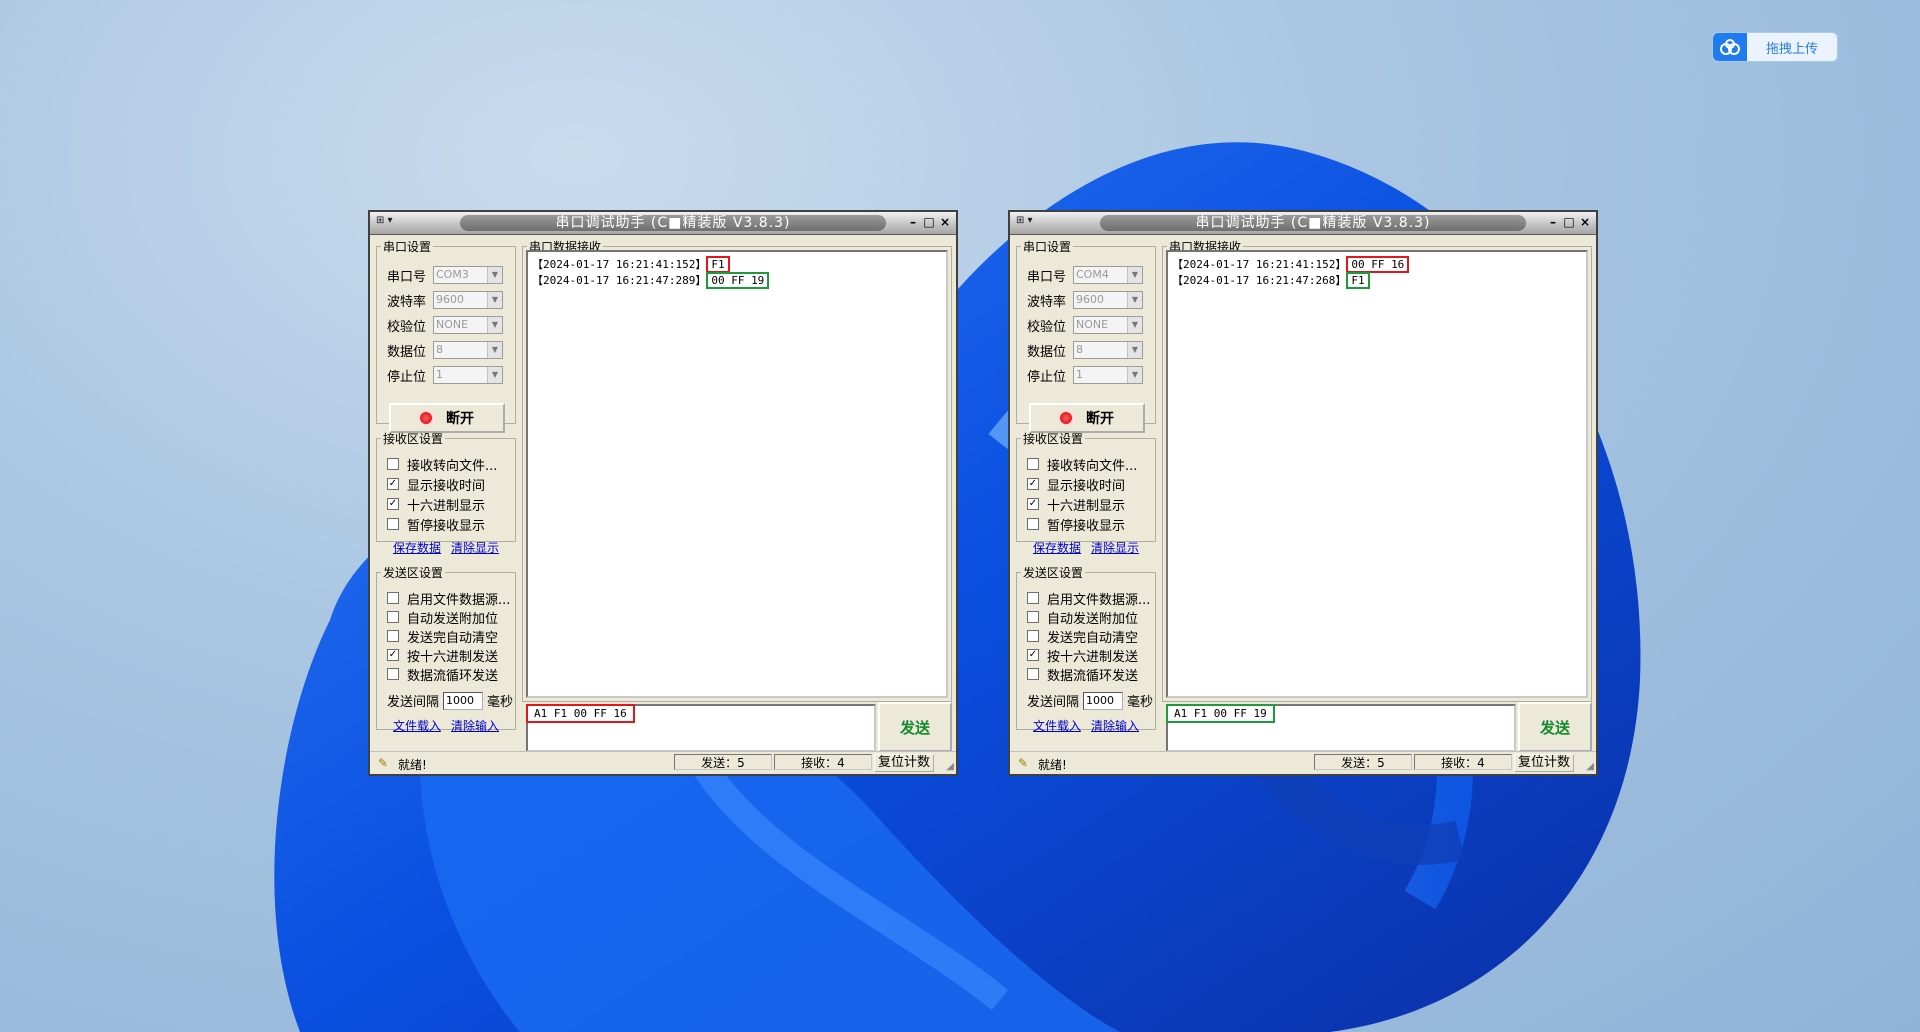  I want to click on send-input-value: A1 F1 00 FF 19, so click(1220, 713).